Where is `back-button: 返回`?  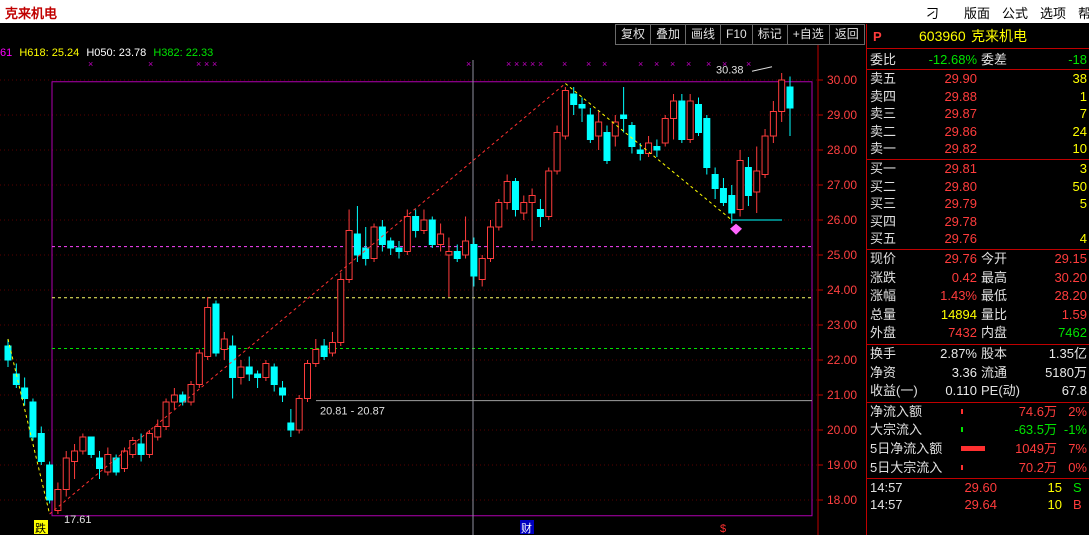 back-button: 返回 is located at coordinates (846, 34).